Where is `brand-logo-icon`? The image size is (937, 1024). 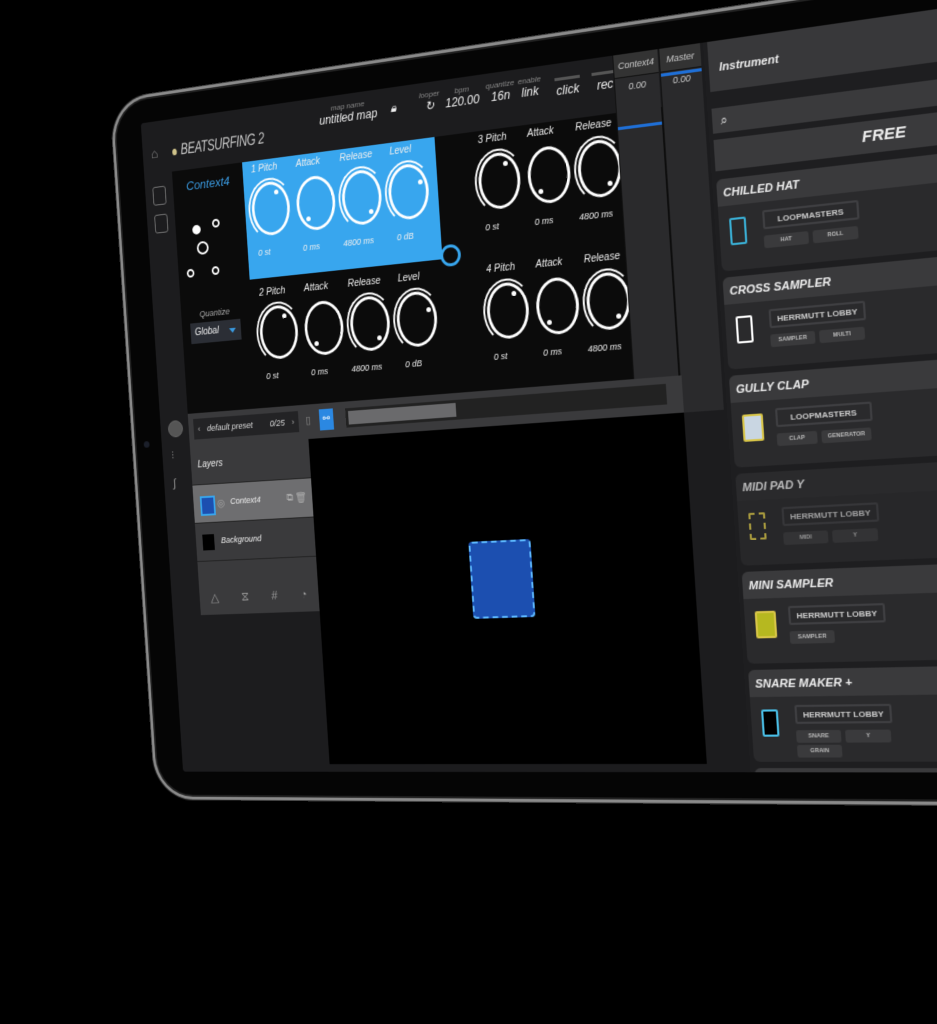
brand-logo-icon is located at coordinates (175, 152).